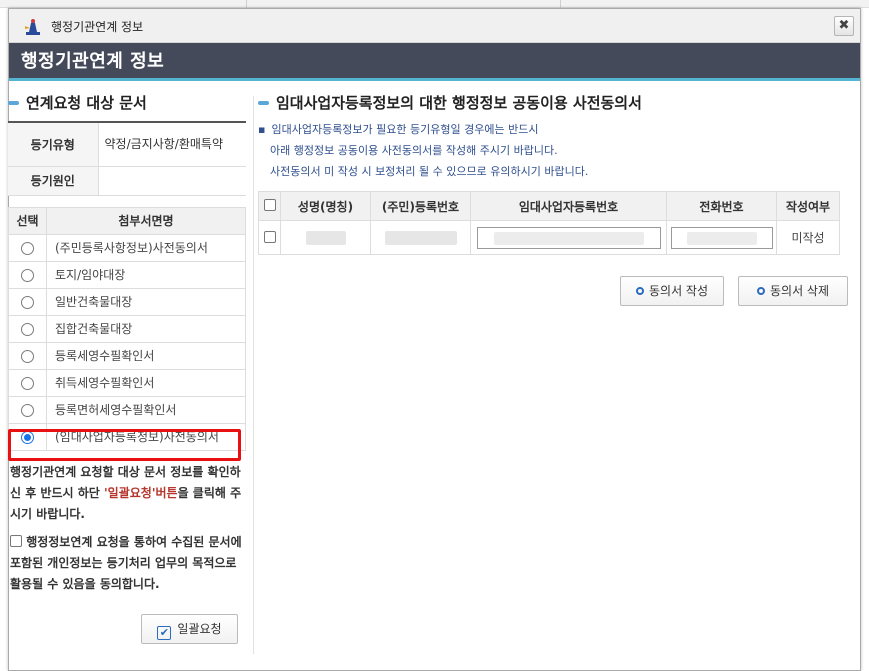  I want to click on col-bizno-header: 임대사업자등록번호, so click(568, 206).